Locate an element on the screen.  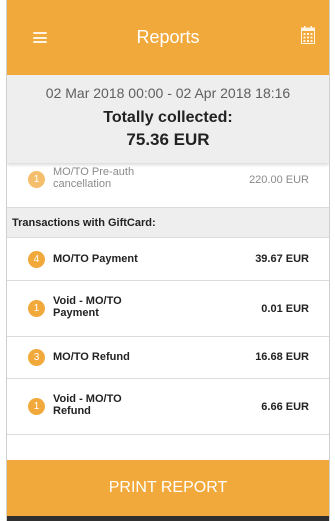
bottom-divider is located at coordinates (168, 518).